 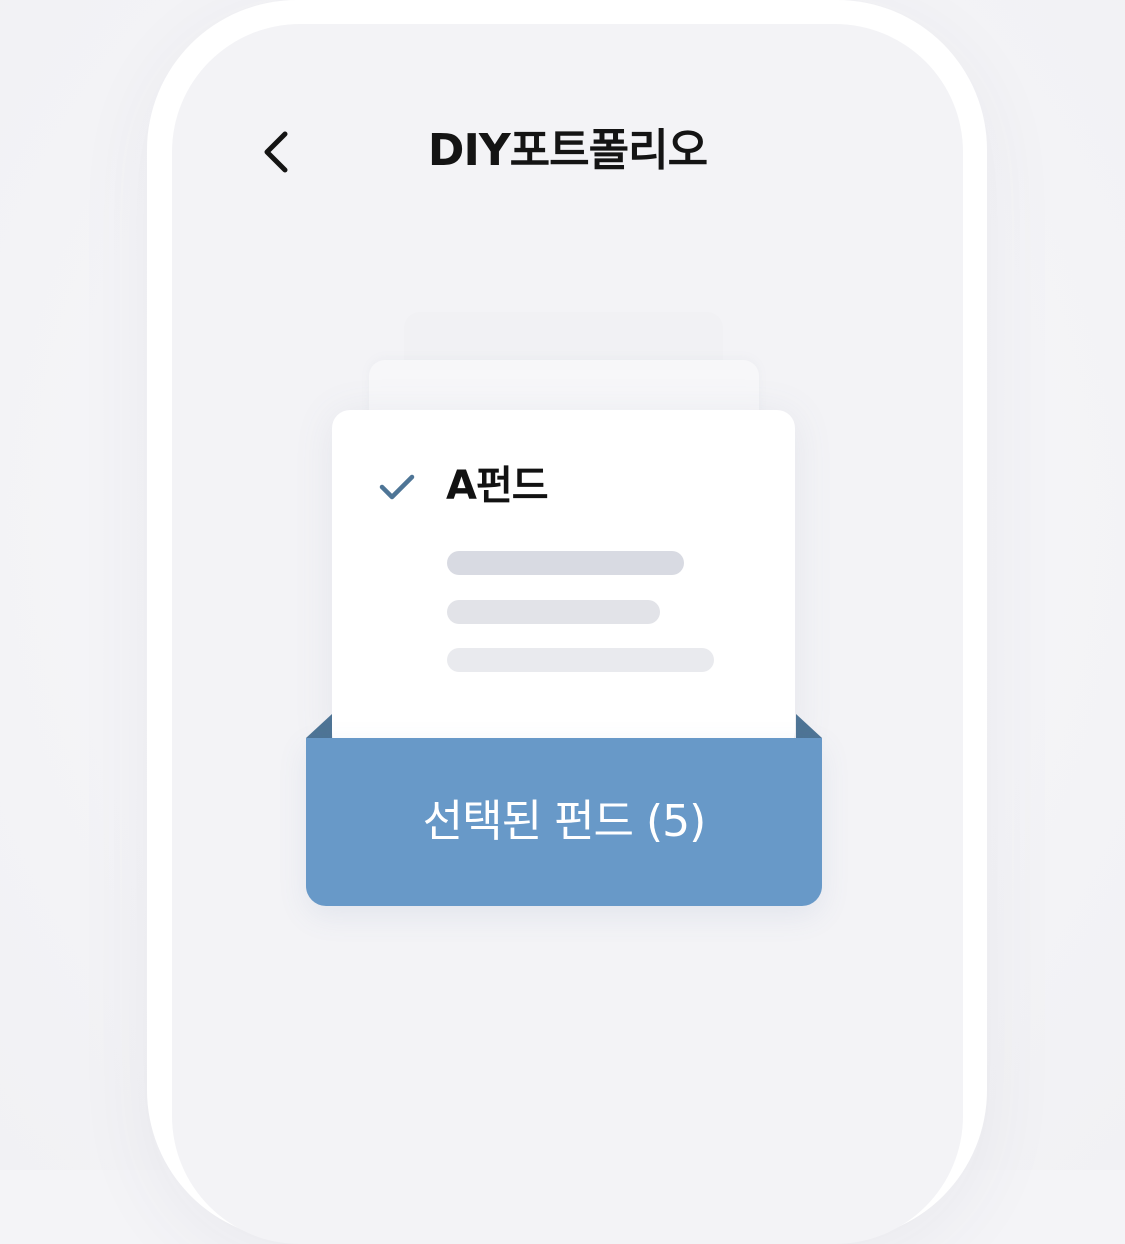 I want to click on selected-funds-pocket: 선택된 펀드 (5), so click(x=564, y=822).